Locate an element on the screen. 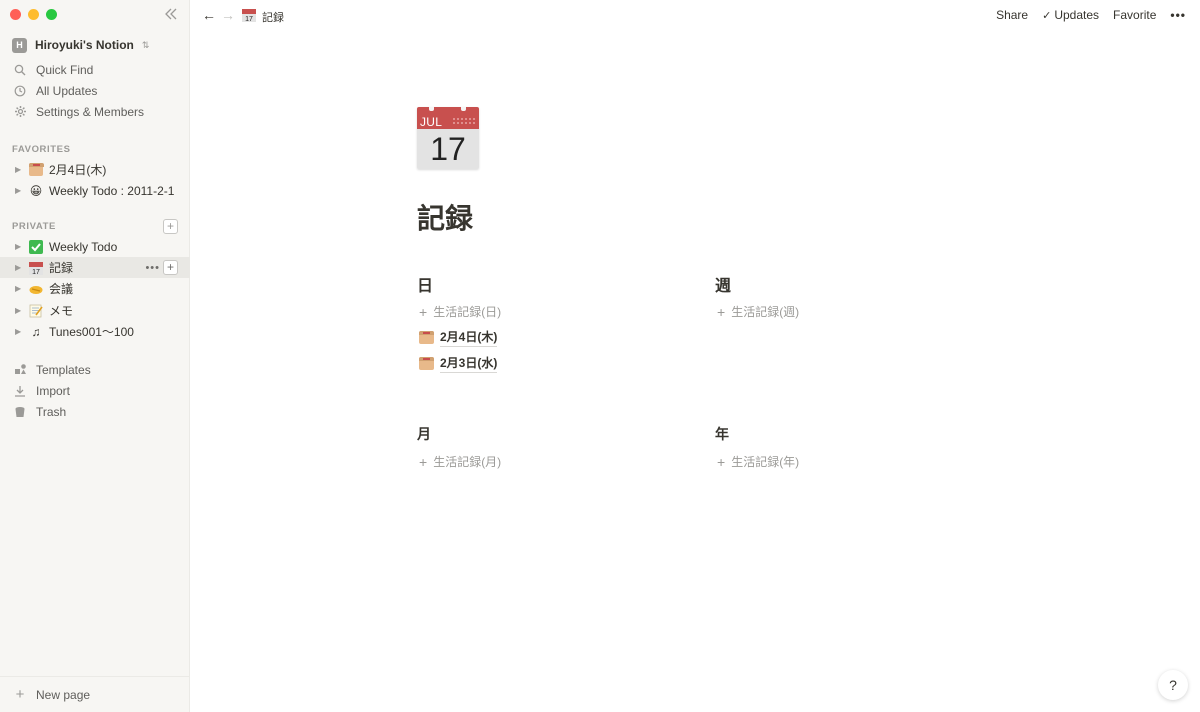 The width and height of the screenshot is (1200, 712). sidebar-item-memo: ▶ メモ is located at coordinates (95, 310).